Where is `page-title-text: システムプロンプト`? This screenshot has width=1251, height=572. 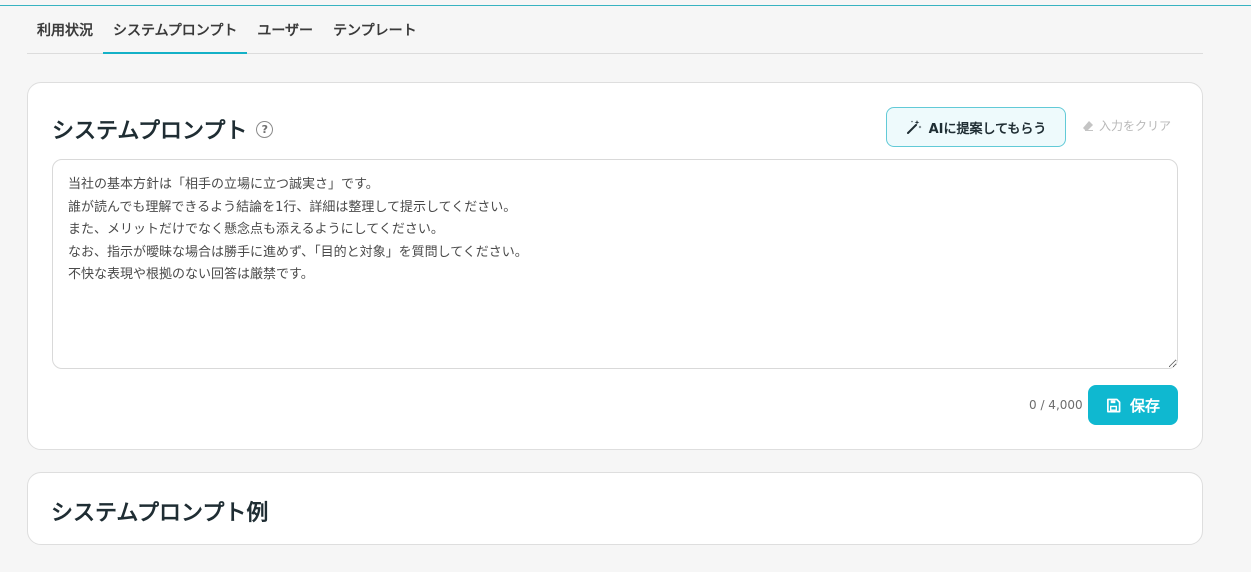
page-title-text: システムプロンプト is located at coordinates (150, 131).